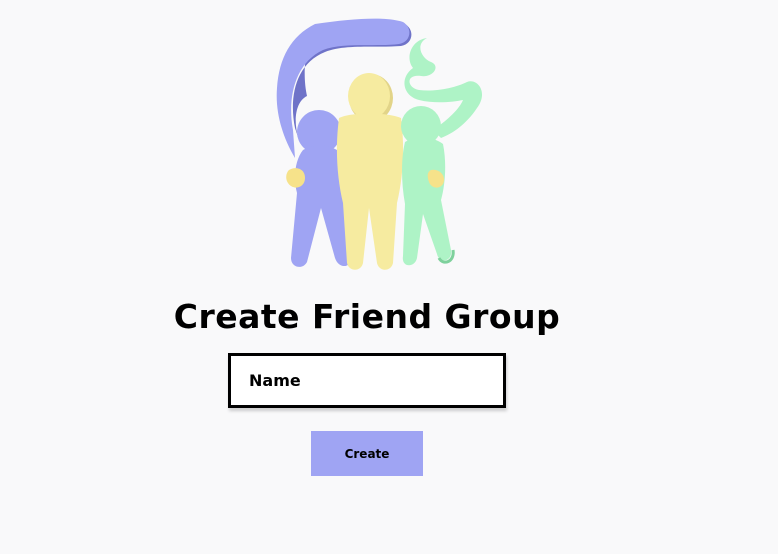 The height and width of the screenshot is (554, 778). Describe the element at coordinates (367, 453) in the screenshot. I see `create-button: Create` at that location.